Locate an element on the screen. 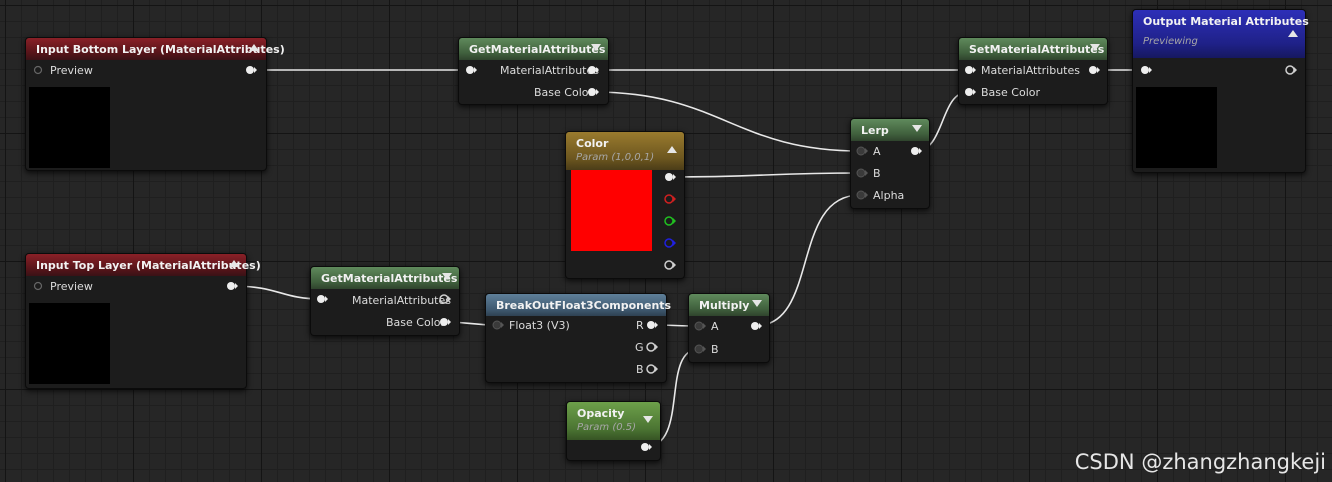  node-header: Color Param (1,0,0,1) is located at coordinates (625, 151).